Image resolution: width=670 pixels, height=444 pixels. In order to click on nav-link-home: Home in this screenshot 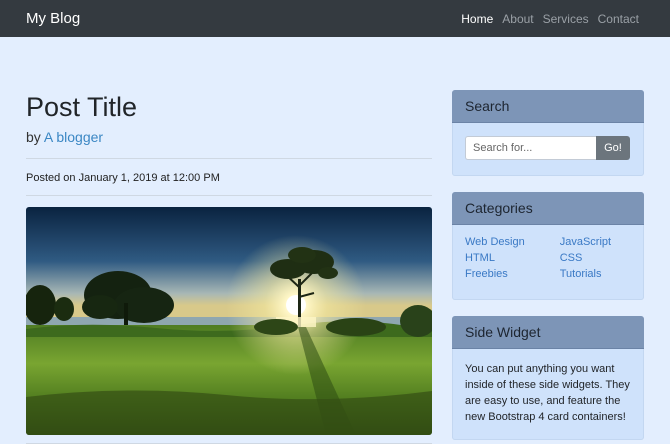, I will do `click(477, 19)`.